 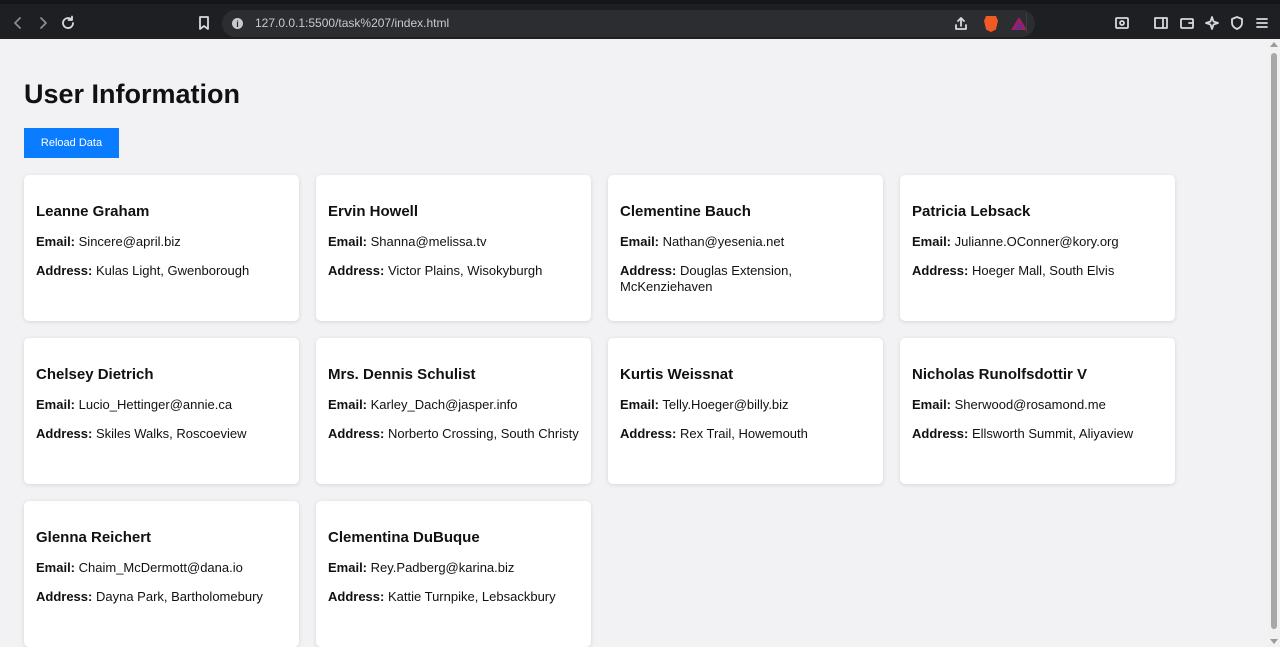 What do you see at coordinates (93, 211) in the screenshot?
I see `user-name: Leanne Graham` at bounding box center [93, 211].